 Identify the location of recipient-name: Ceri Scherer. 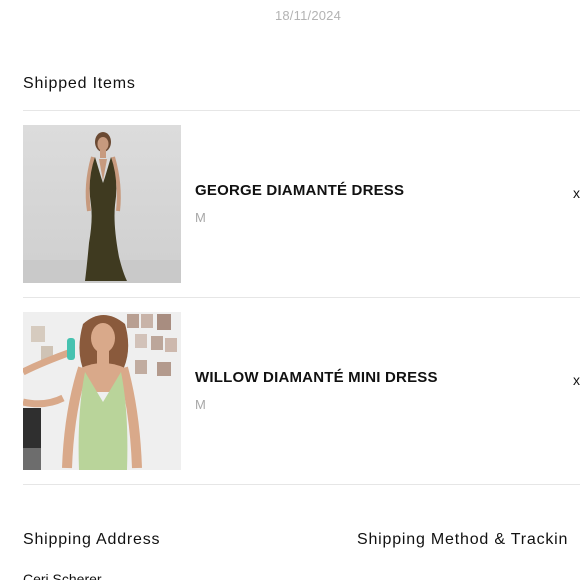
(62, 575).